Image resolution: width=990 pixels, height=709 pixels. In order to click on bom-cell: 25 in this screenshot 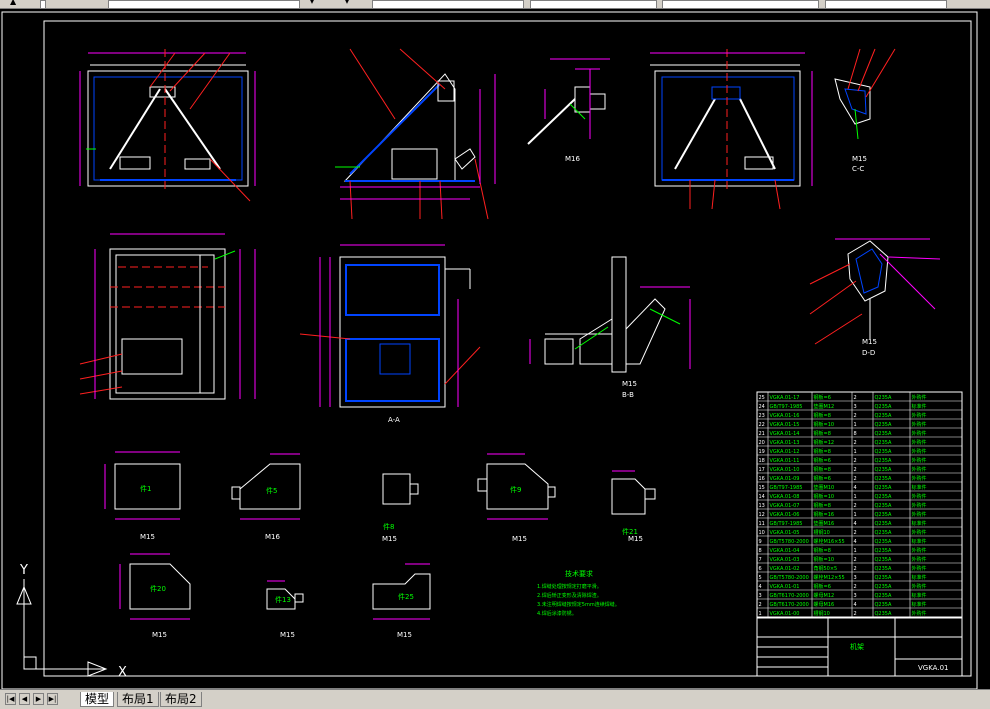, I will do `click(762, 398)`.